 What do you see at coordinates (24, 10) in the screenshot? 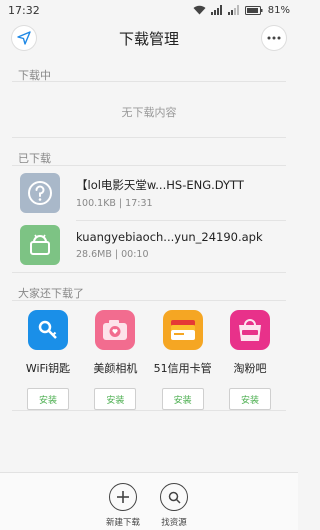
I see `status-time: 17:32` at bounding box center [24, 10].